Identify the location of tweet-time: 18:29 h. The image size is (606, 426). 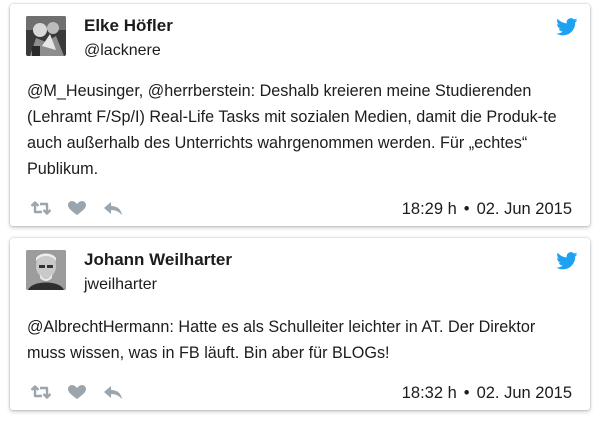
(429, 209).